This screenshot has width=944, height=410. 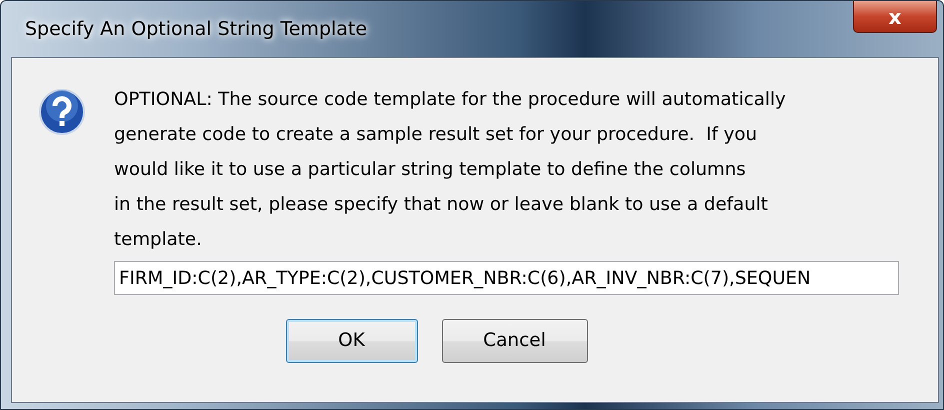 I want to click on question-icon, so click(x=62, y=112).